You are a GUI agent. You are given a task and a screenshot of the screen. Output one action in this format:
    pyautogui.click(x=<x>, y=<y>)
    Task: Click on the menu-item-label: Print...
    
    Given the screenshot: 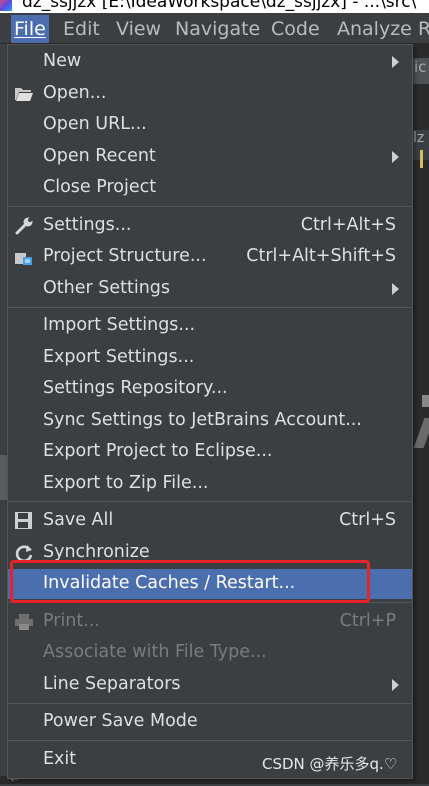 What is the action you would take?
    pyautogui.click(x=71, y=621)
    